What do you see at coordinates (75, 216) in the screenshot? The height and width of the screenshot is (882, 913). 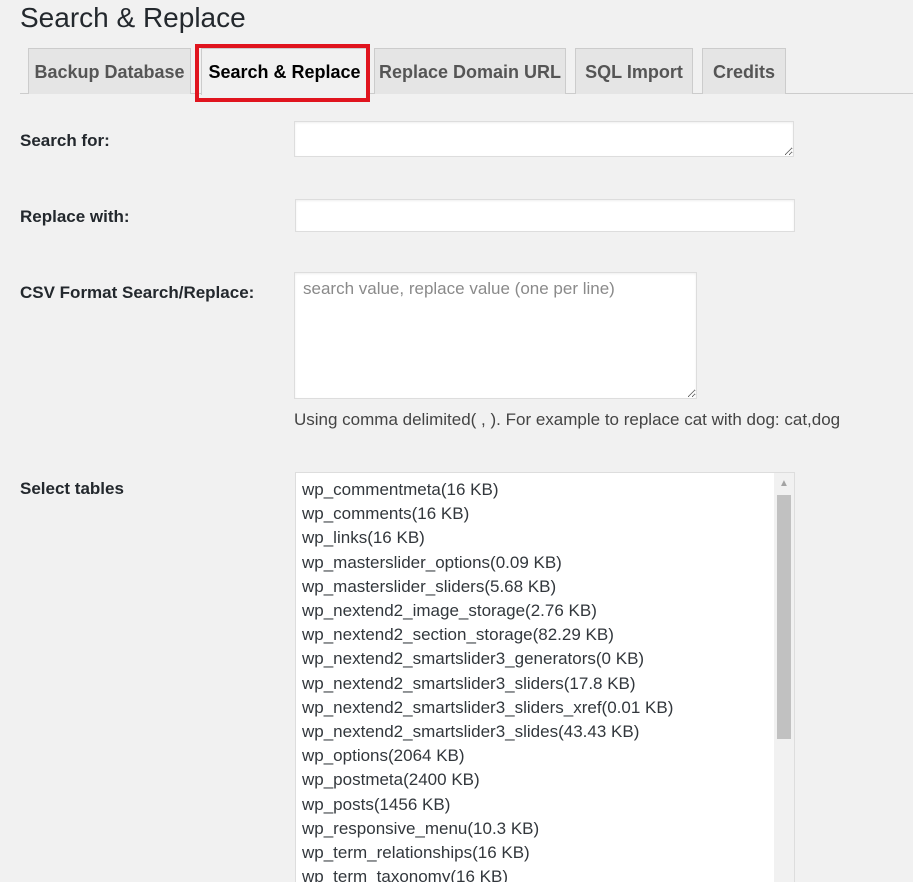 I see `replace-with-label: Replace with:` at bounding box center [75, 216].